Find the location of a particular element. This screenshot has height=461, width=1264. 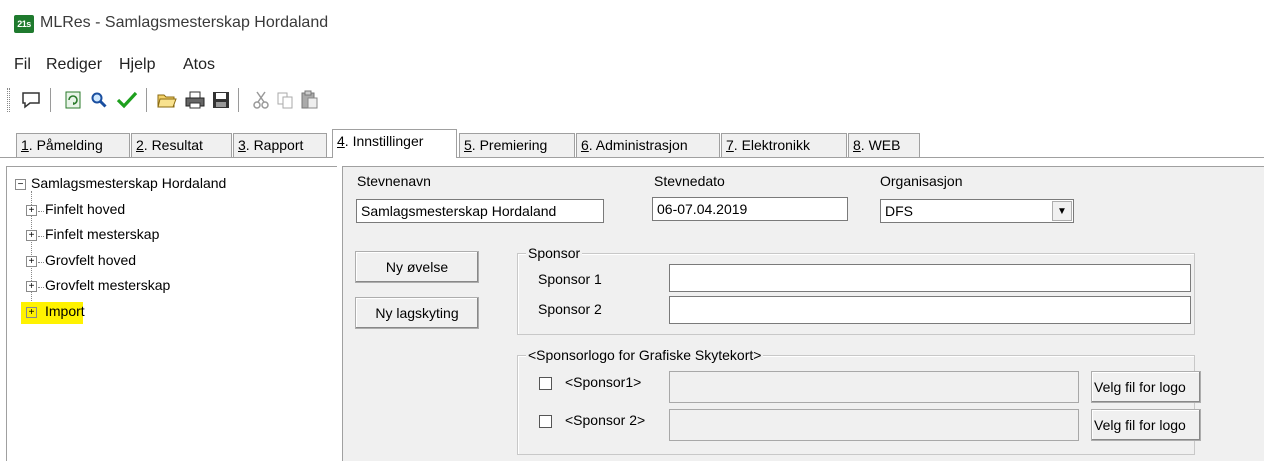

tab-resultat: 2. Resultat is located at coordinates (181, 145).